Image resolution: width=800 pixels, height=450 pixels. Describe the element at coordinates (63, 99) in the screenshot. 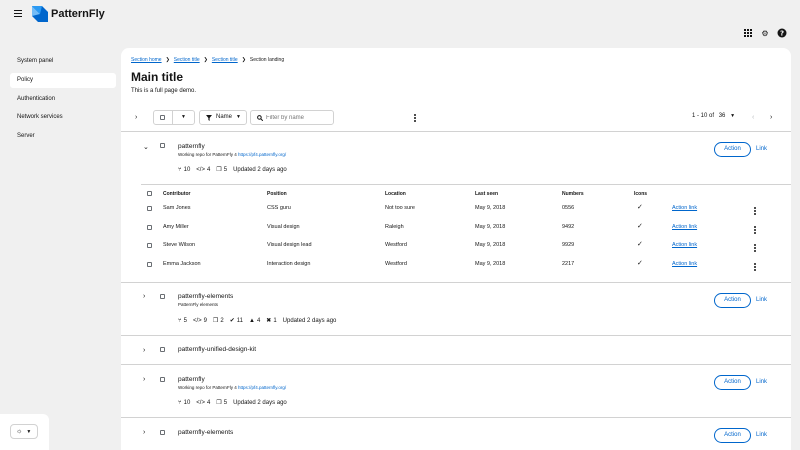

I see `sidebar-item-authentication: Authentication` at that location.